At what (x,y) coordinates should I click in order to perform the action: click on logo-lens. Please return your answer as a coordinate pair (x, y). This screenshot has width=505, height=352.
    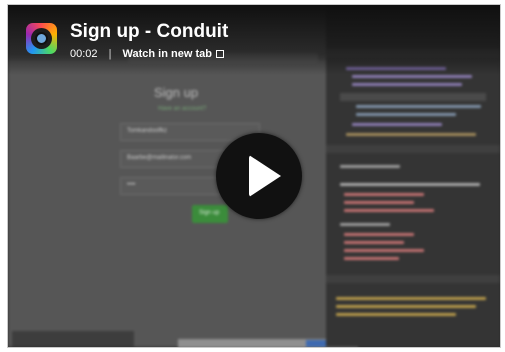
    Looking at the image, I should click on (41, 38).